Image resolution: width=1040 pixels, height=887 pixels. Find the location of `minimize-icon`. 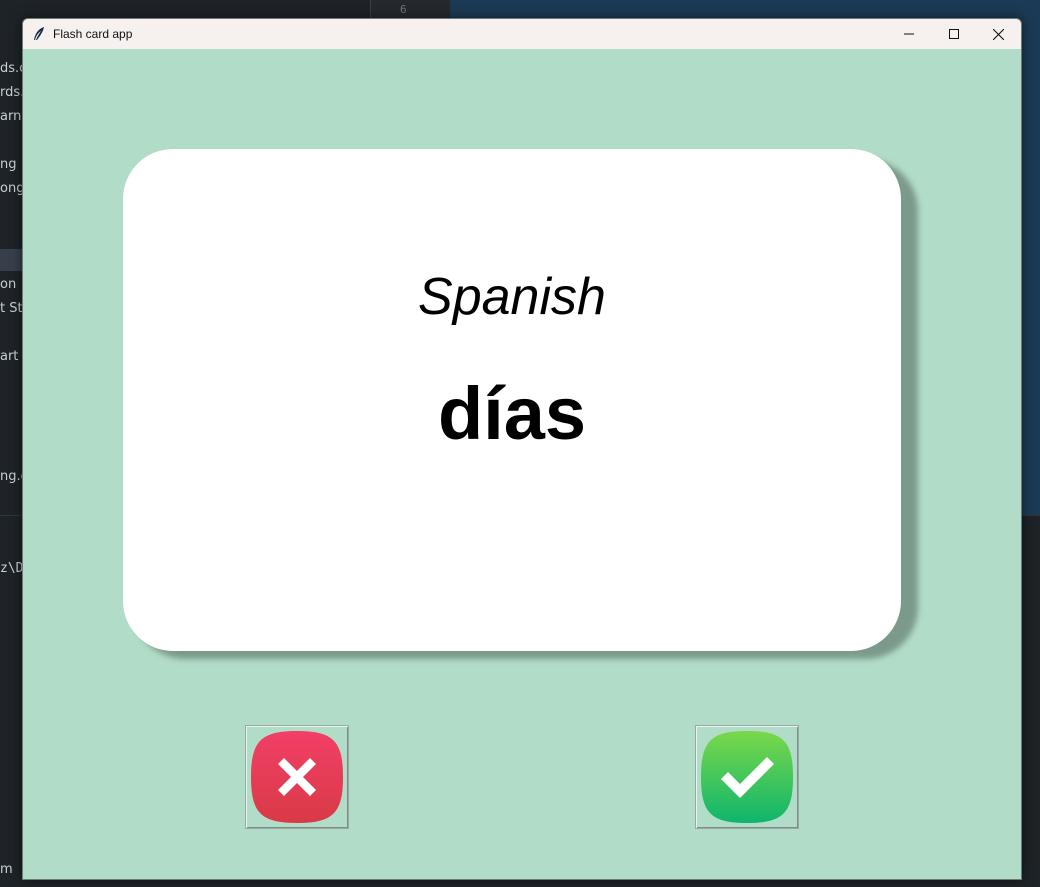

minimize-icon is located at coordinates (908, 34).